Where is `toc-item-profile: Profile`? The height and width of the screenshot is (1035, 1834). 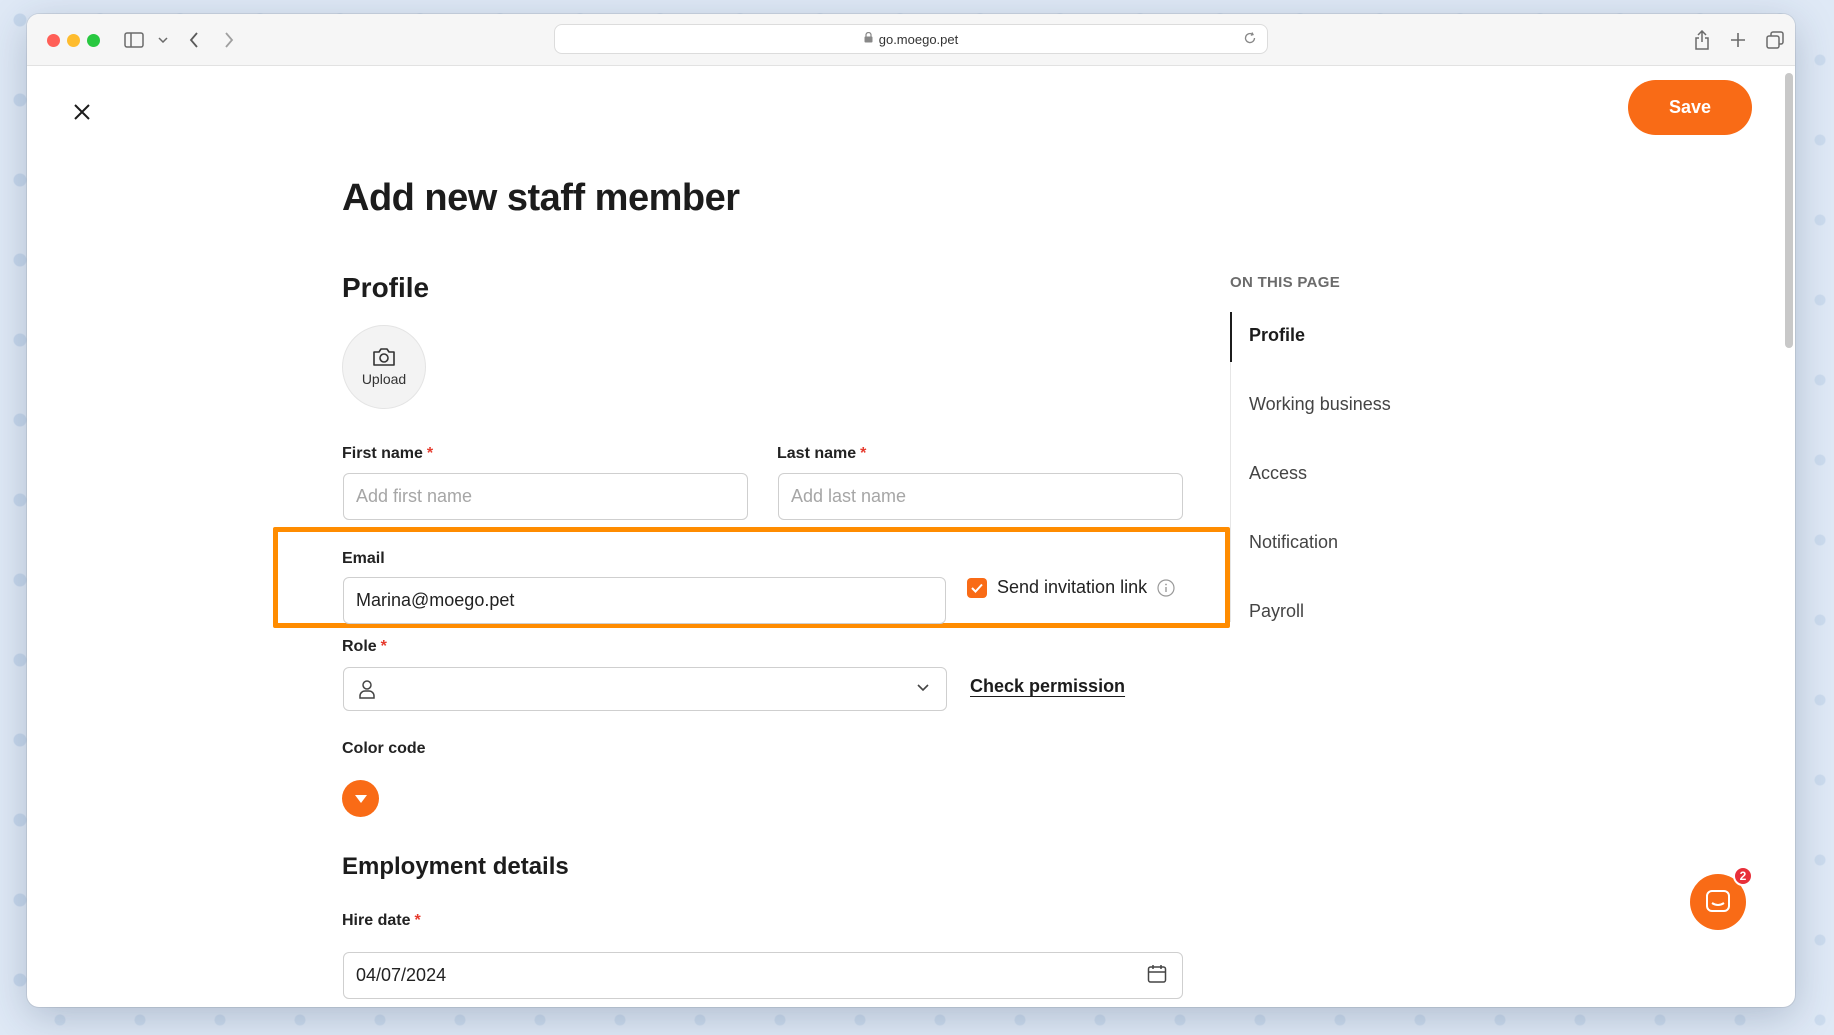
toc-item-profile: Profile is located at coordinates (1277, 335).